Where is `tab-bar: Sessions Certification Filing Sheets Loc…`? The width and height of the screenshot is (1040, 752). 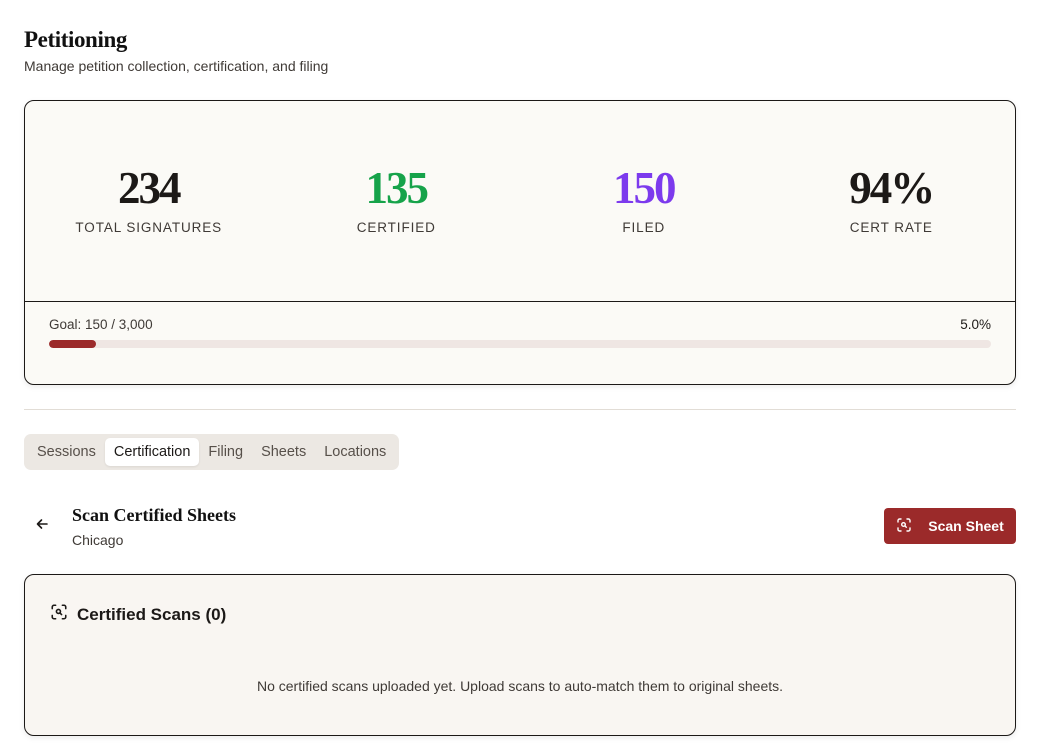
tab-bar: Sessions Certification Filing Sheets Loc… is located at coordinates (212, 452).